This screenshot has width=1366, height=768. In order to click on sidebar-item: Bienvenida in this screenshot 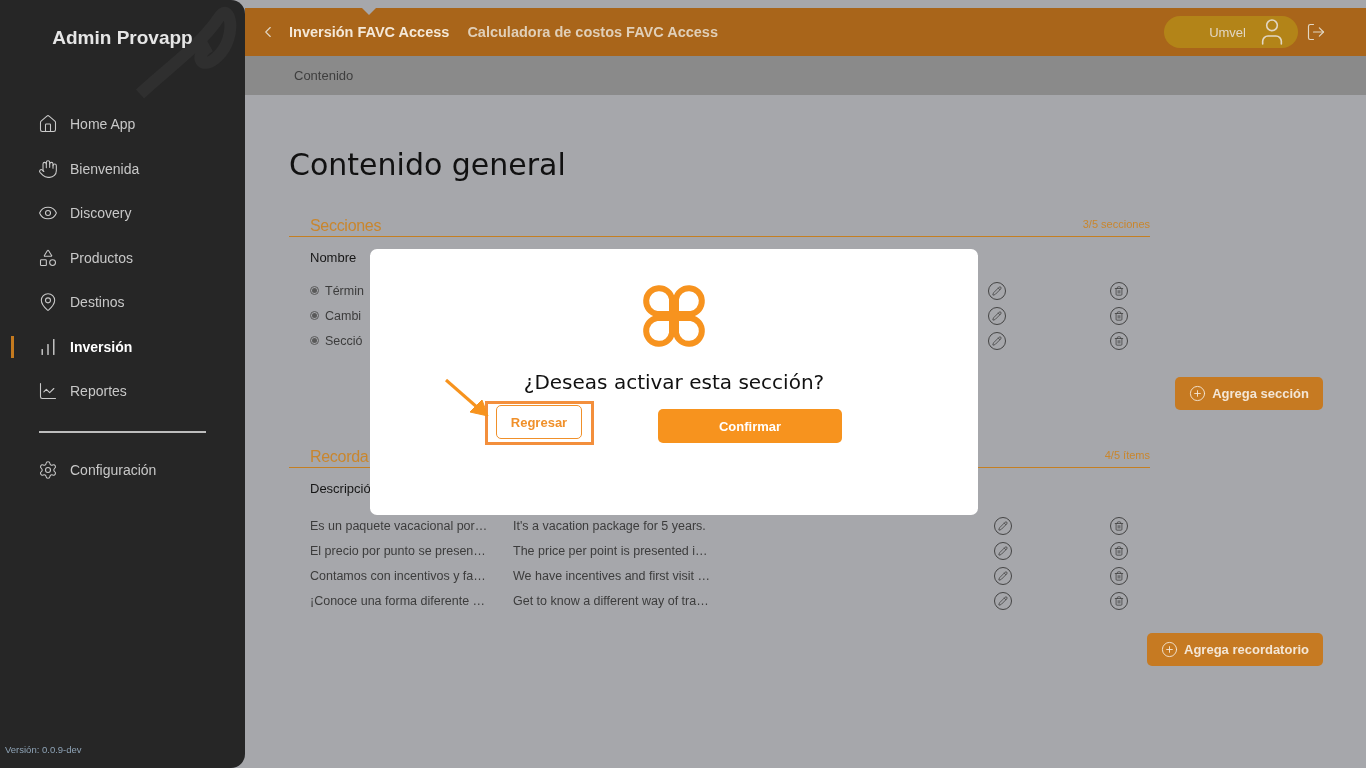, I will do `click(122, 168)`.